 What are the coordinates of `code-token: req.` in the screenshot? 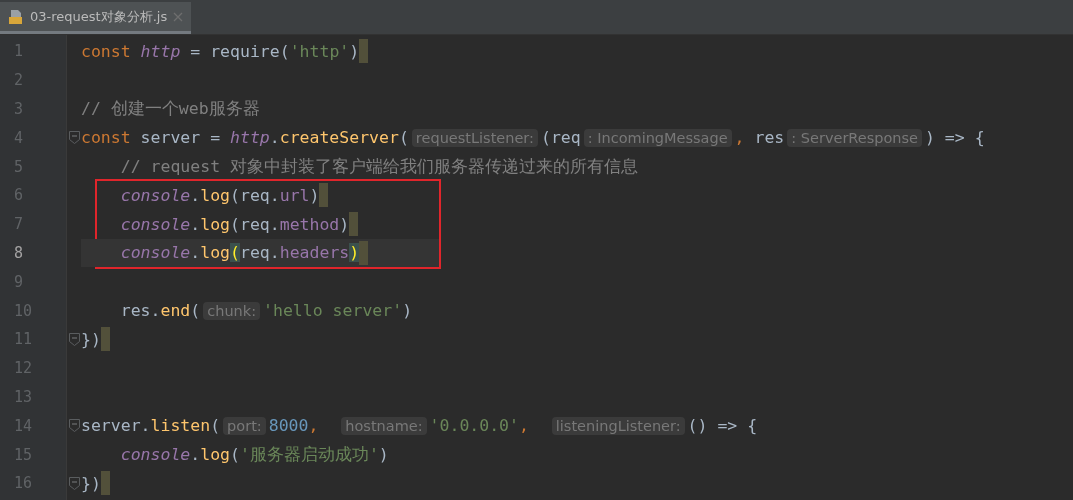 It's located at (259, 253).